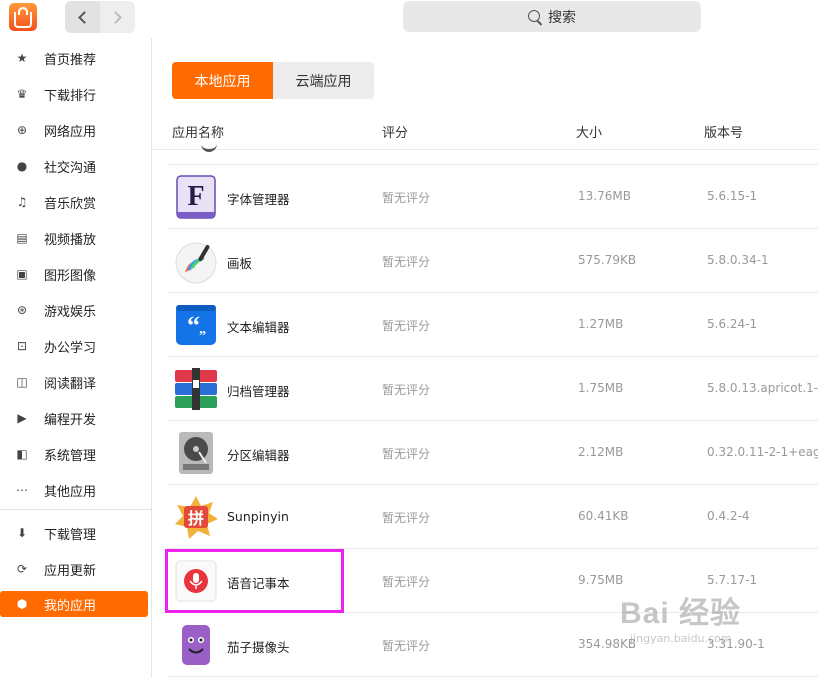 The image size is (818, 678). I want to click on svg-text: F, so click(195, 196).